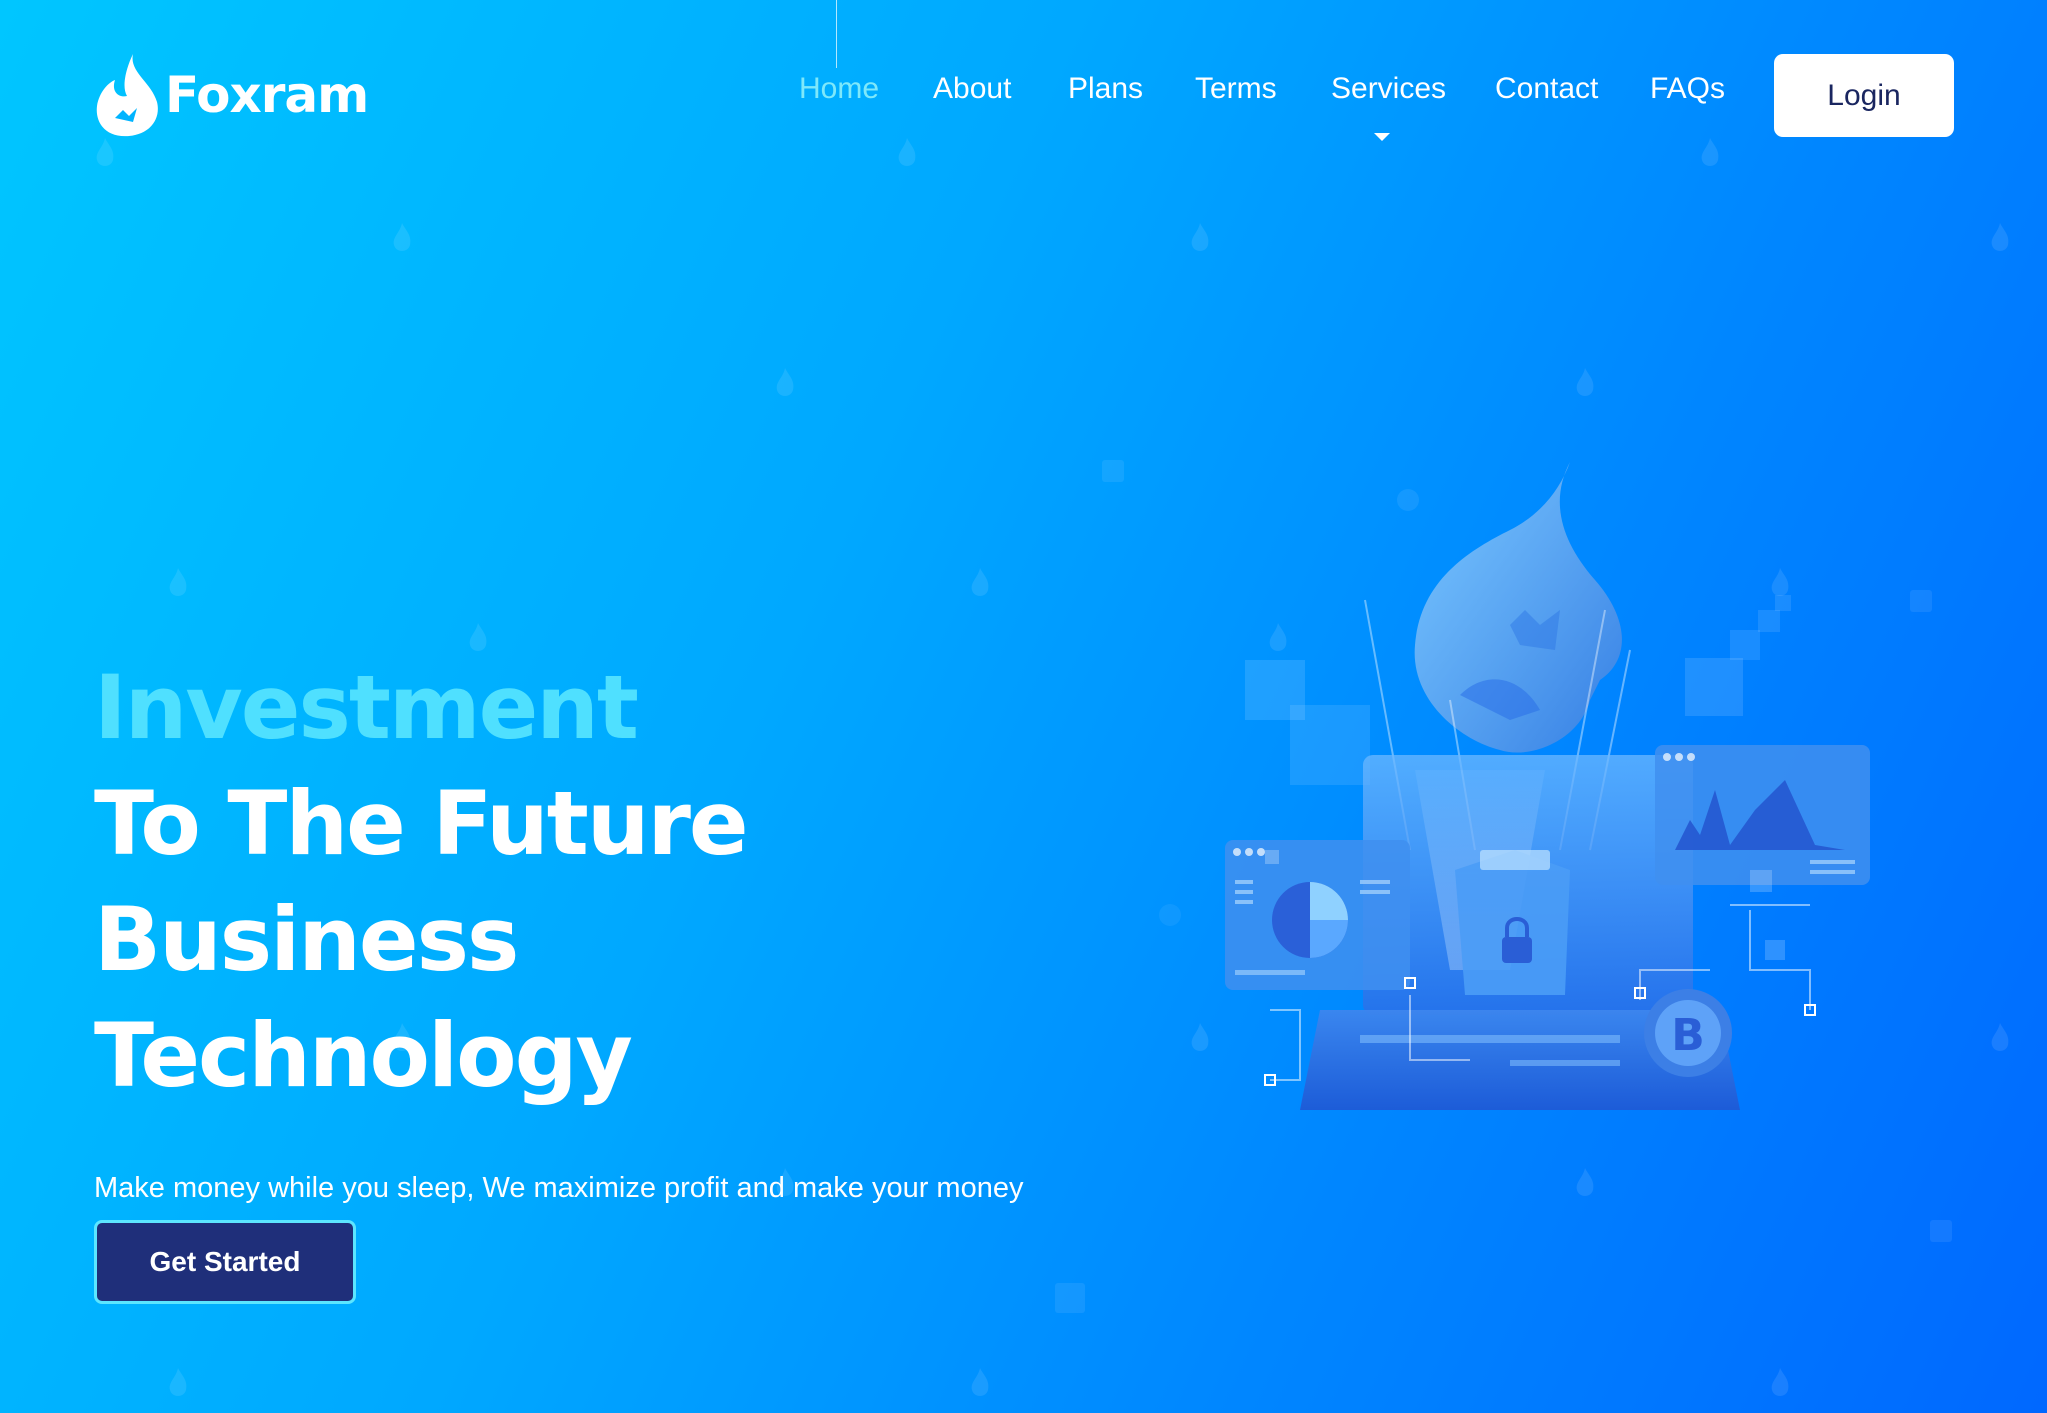  What do you see at coordinates (1388, 89) in the screenshot?
I see `nav-item-services: Services` at bounding box center [1388, 89].